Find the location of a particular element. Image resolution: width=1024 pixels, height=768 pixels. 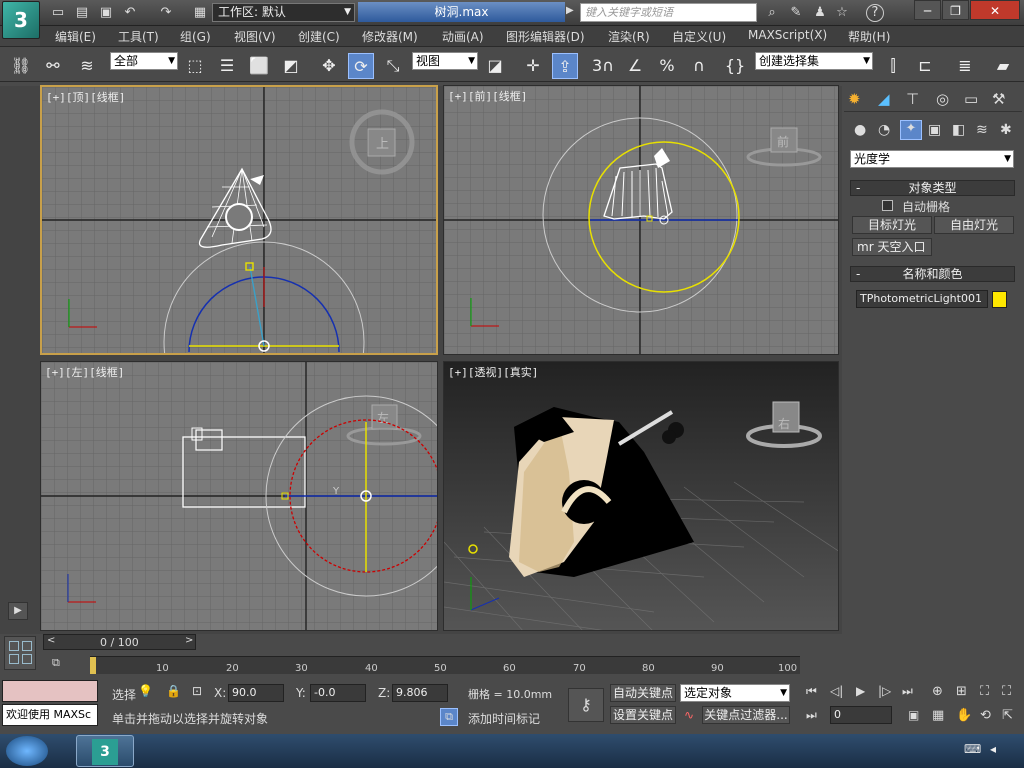

menu-modifiers: 修改器(M) is located at coordinates (390, 36).